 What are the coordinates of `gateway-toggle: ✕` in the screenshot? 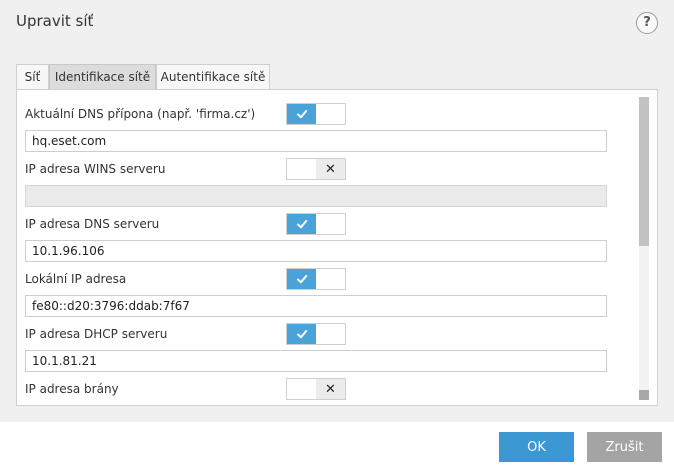 It's located at (316, 389).